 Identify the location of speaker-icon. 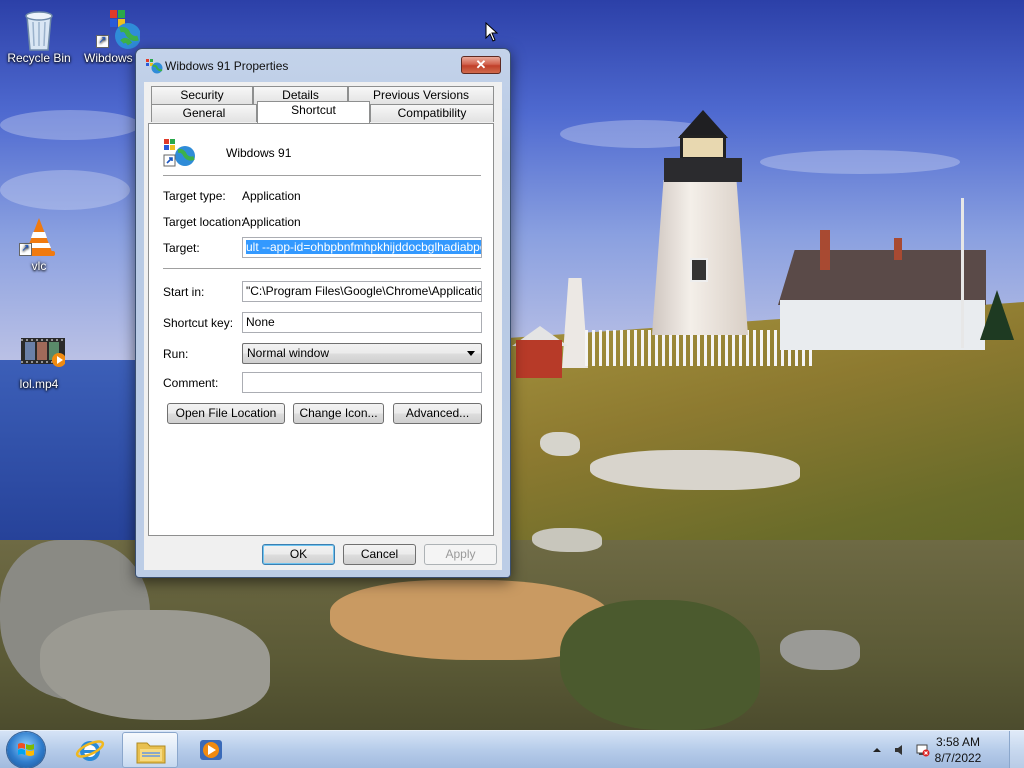
(900, 750).